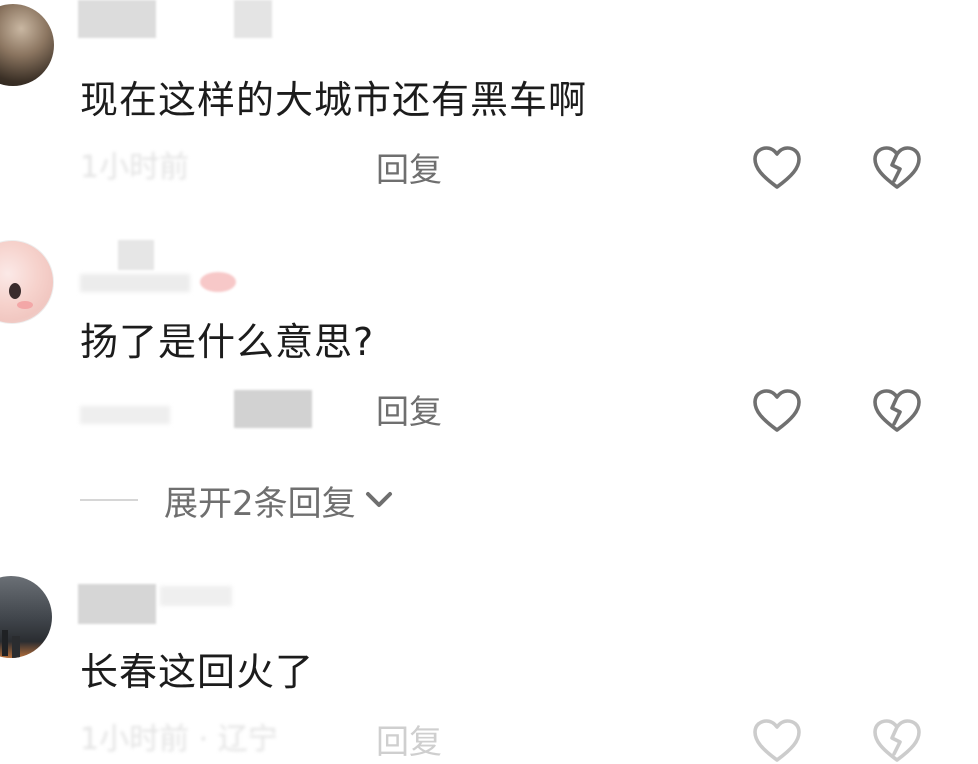  I want to click on comment-text: 现在这样的大城市还有黑车啊, so click(334, 100).